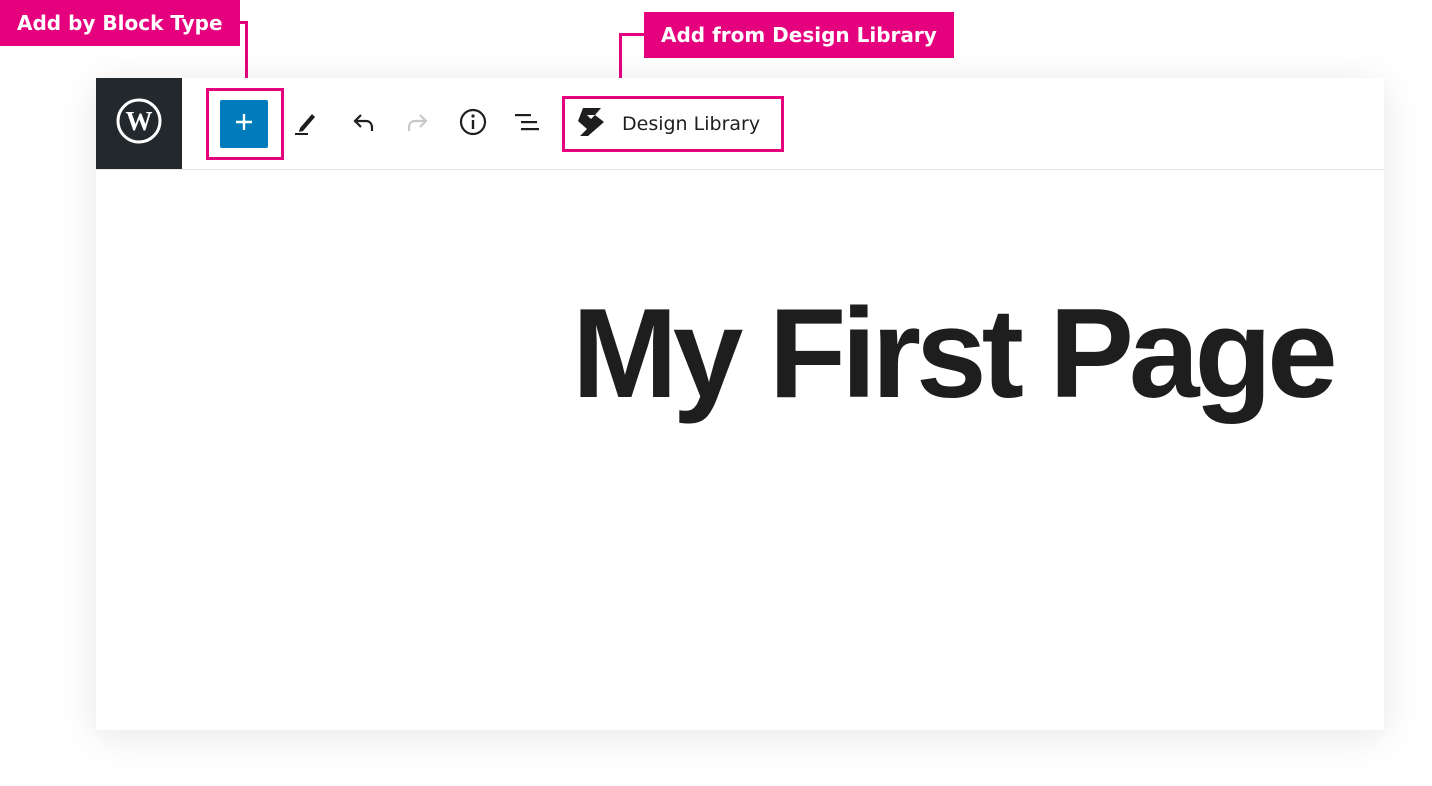 The image size is (1432, 786). I want to click on info-icon, so click(473, 124).